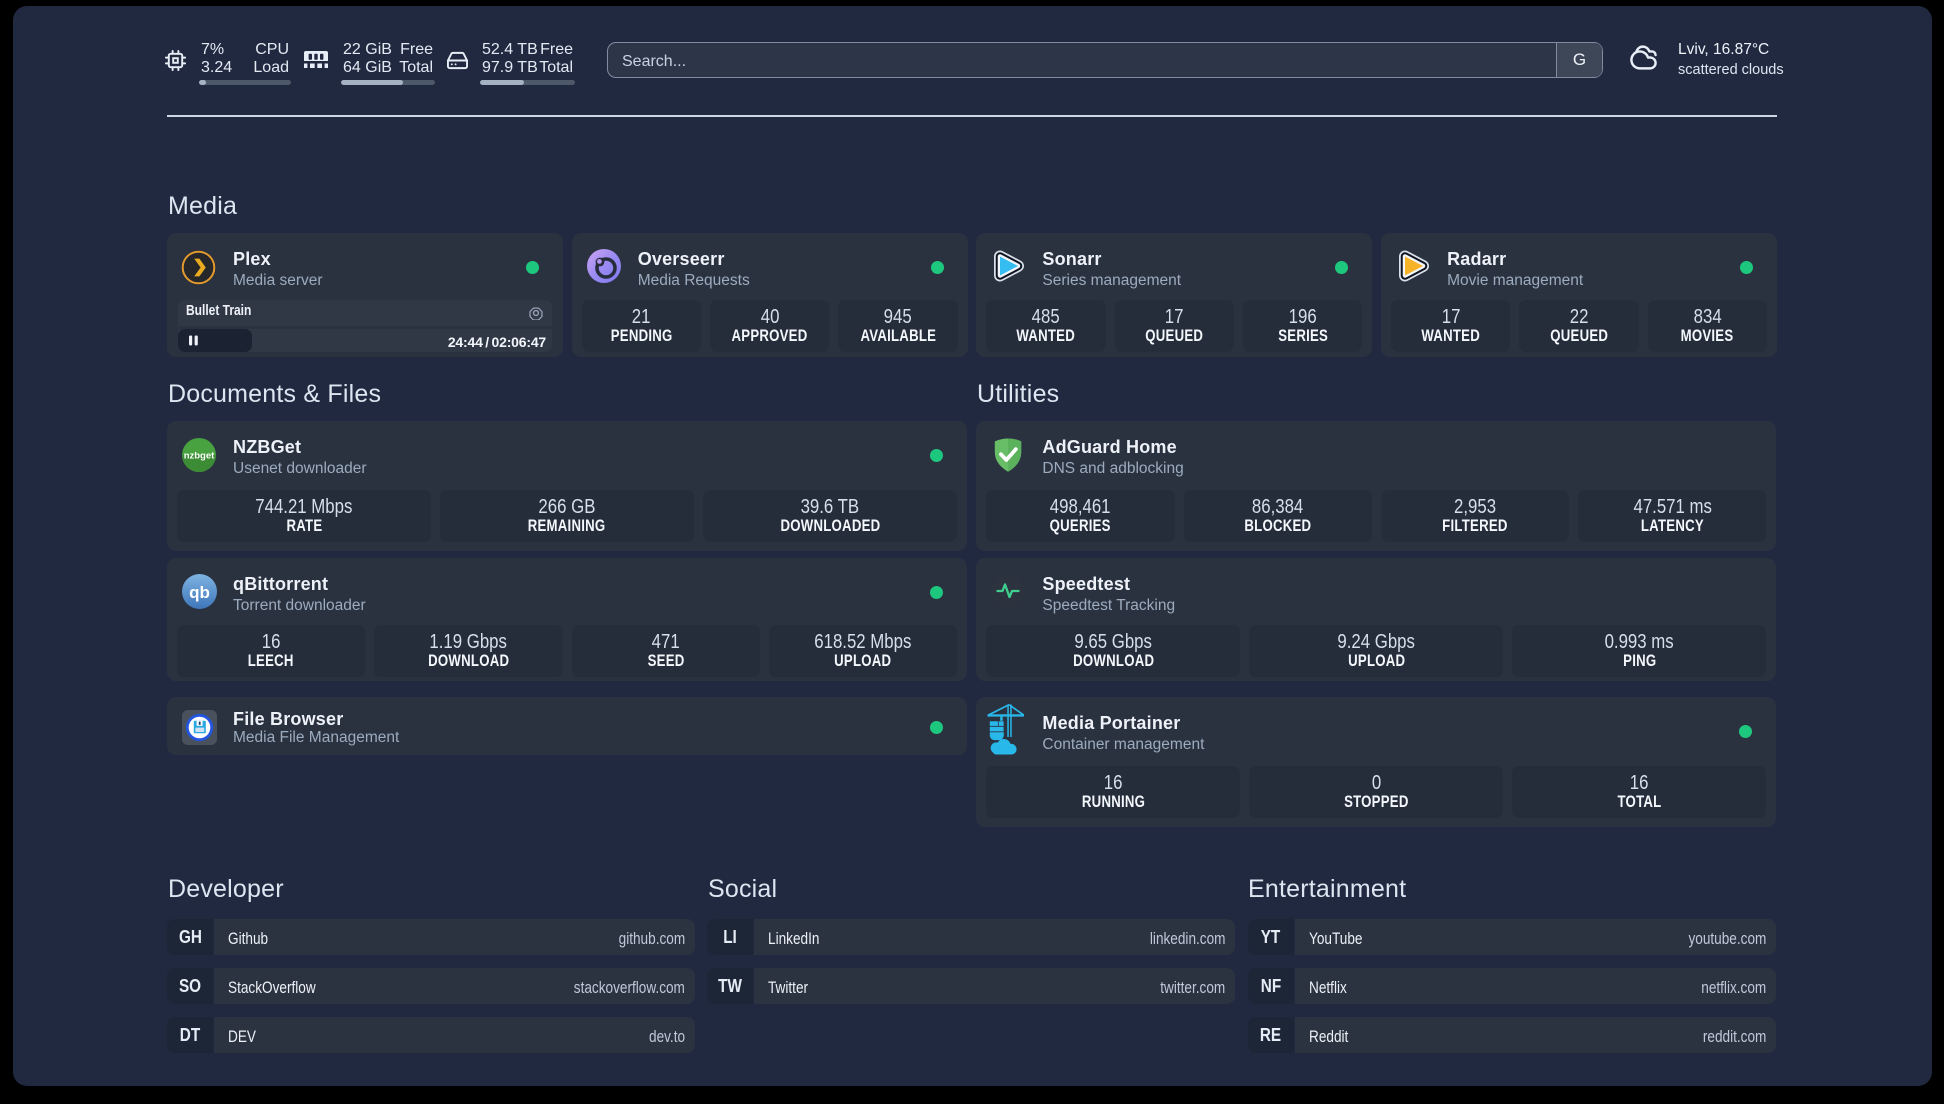  Describe the element at coordinates (199, 592) in the screenshot. I see `svg-text: qb` at that location.